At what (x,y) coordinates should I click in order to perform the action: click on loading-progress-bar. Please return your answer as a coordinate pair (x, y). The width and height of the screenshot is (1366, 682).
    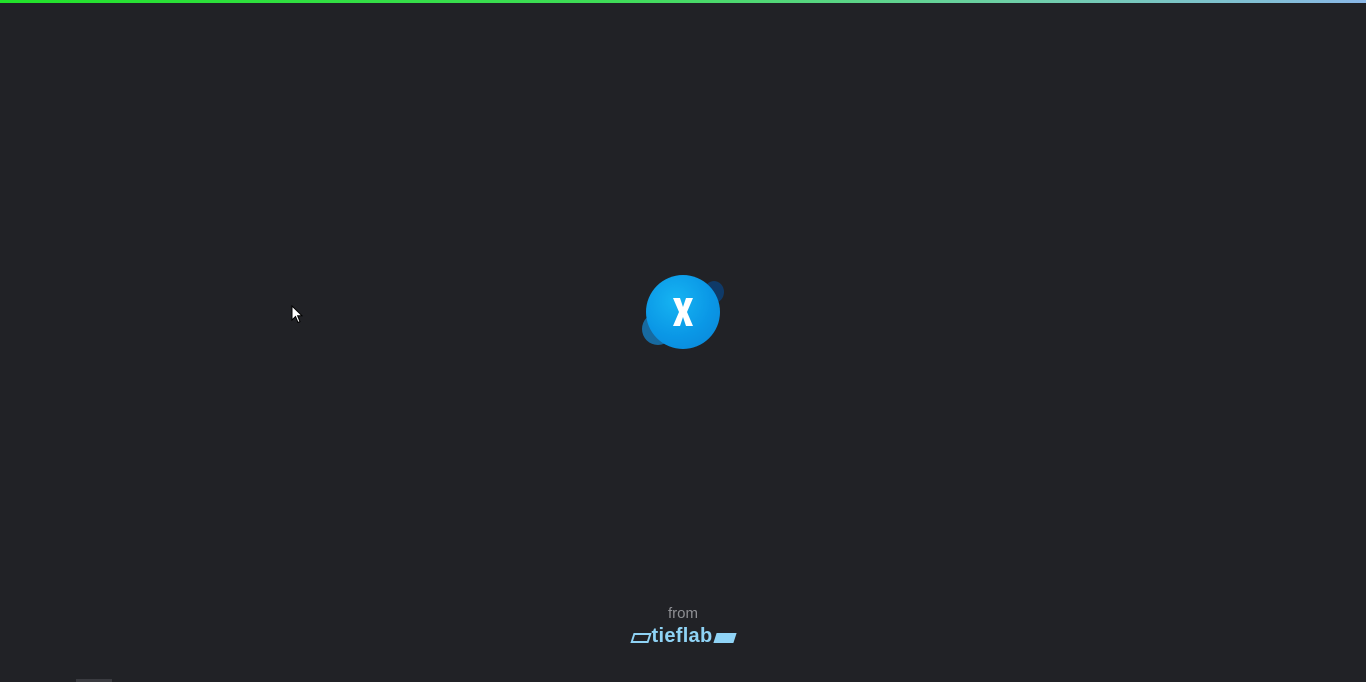
    Looking at the image, I should click on (683, 1).